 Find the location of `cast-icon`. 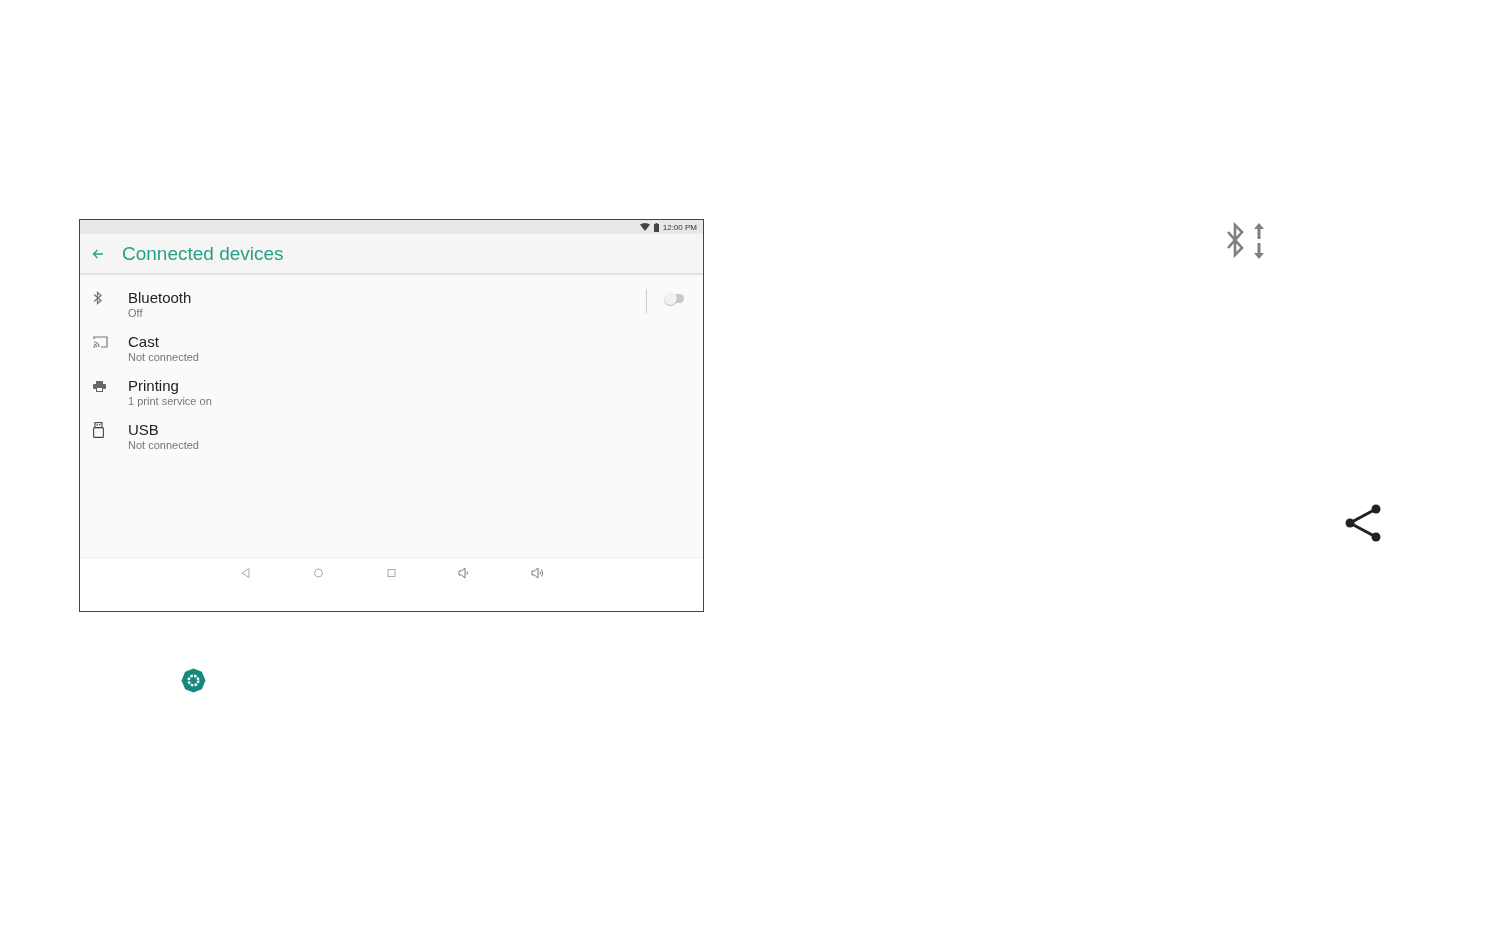

cast-icon is located at coordinates (100, 342).